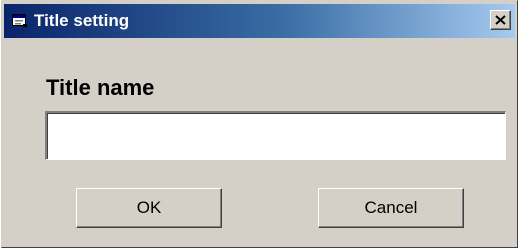  What do you see at coordinates (391, 208) in the screenshot?
I see `cancel-button: Cancel` at bounding box center [391, 208].